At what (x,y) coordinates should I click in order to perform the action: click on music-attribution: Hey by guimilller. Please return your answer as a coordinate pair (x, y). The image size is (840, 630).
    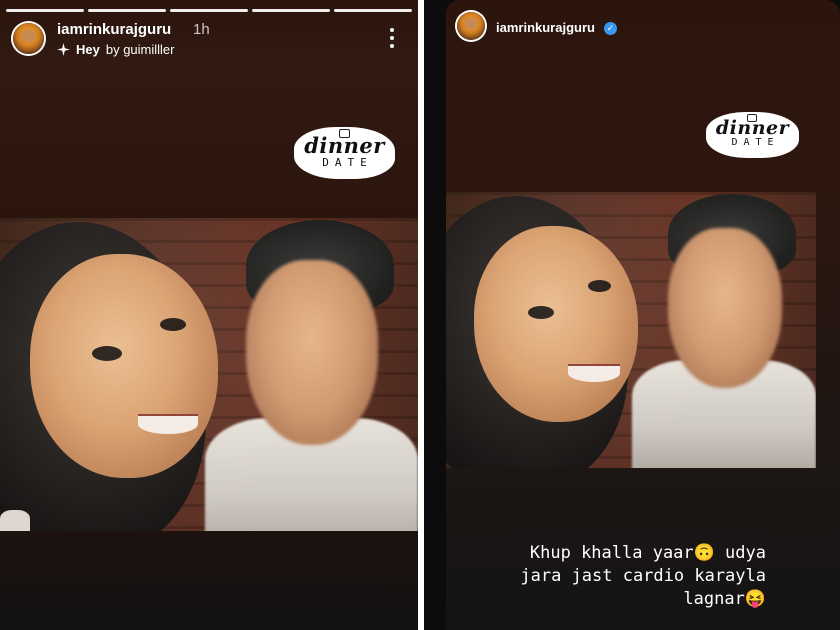
    Looking at the image, I should click on (116, 49).